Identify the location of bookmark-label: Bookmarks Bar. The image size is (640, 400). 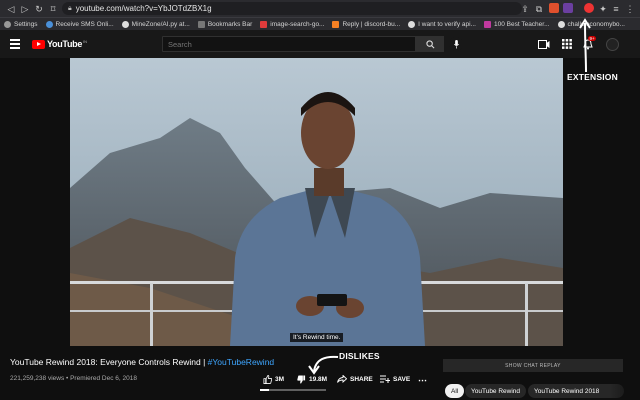
(230, 24).